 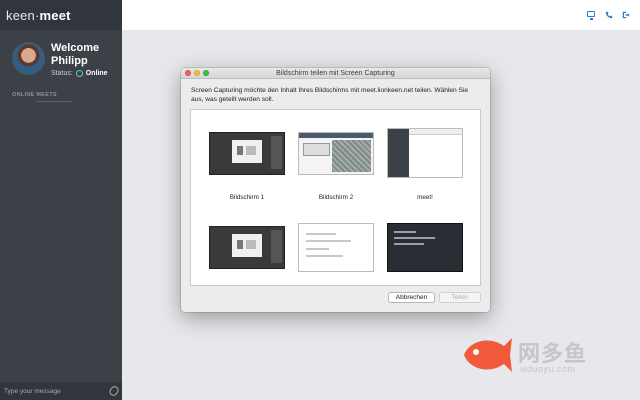 I want to click on monitor-icon, so click(x=591, y=15).